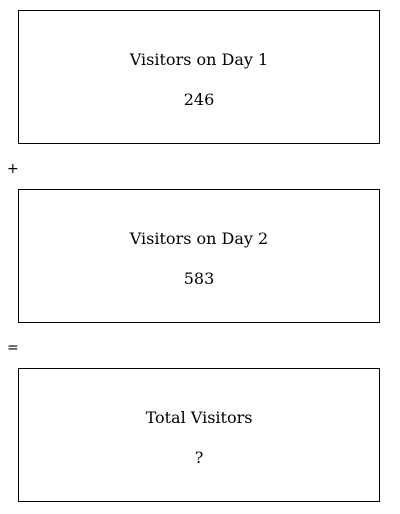  I want to click on day2-visitors-value: 583, so click(199, 278).